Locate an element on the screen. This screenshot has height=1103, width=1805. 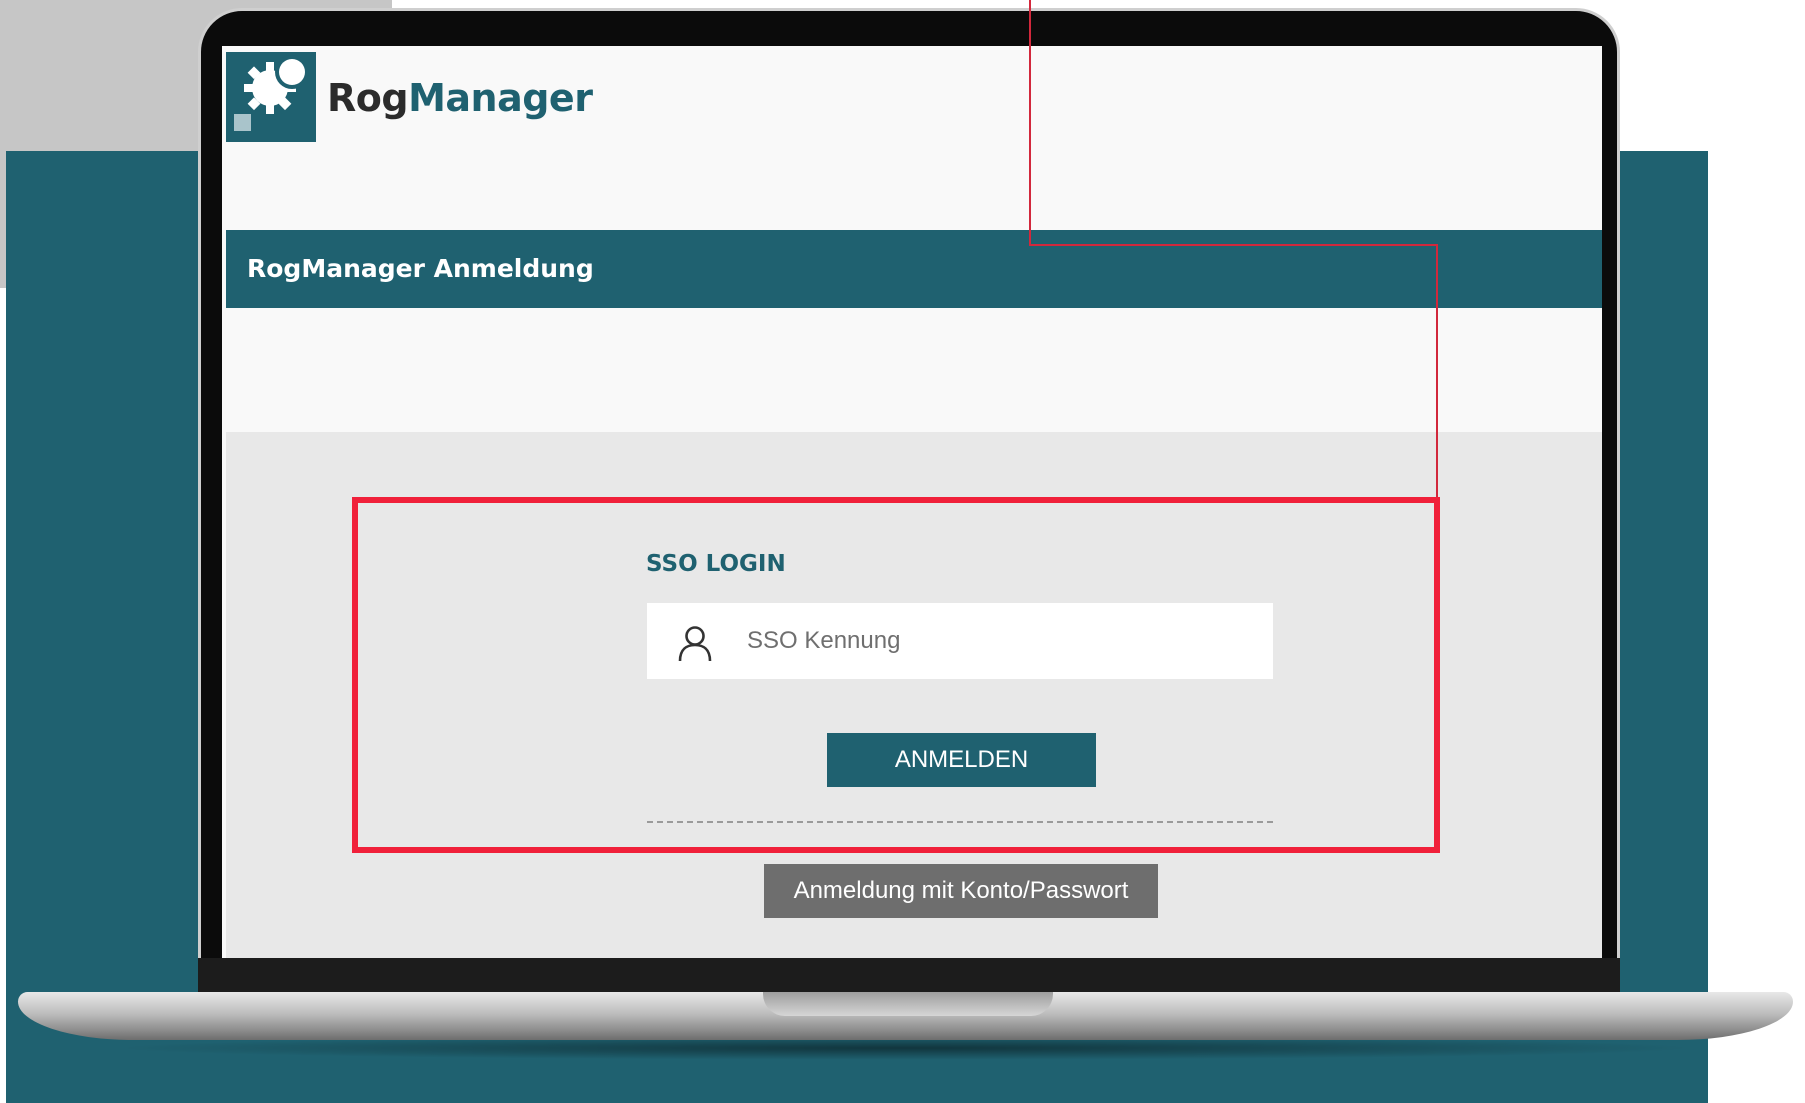
account-password-login-button: Anmeldung mit Konto/Passwort is located at coordinates (961, 891).